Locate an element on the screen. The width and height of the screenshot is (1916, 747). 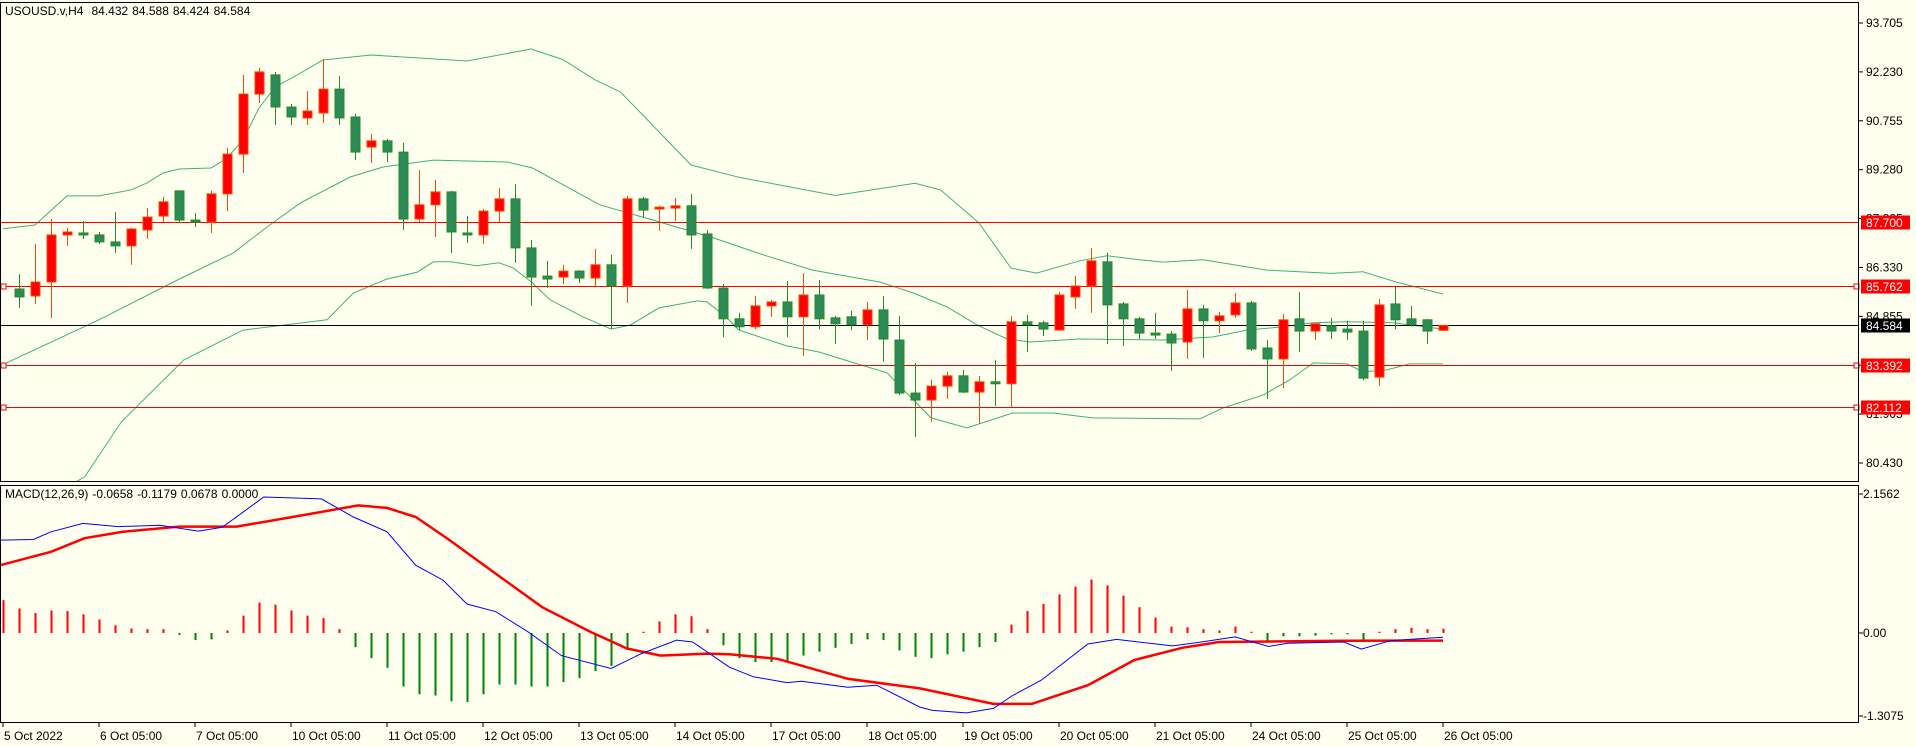
price-tag-label: 85.762 is located at coordinates (1884, 287).